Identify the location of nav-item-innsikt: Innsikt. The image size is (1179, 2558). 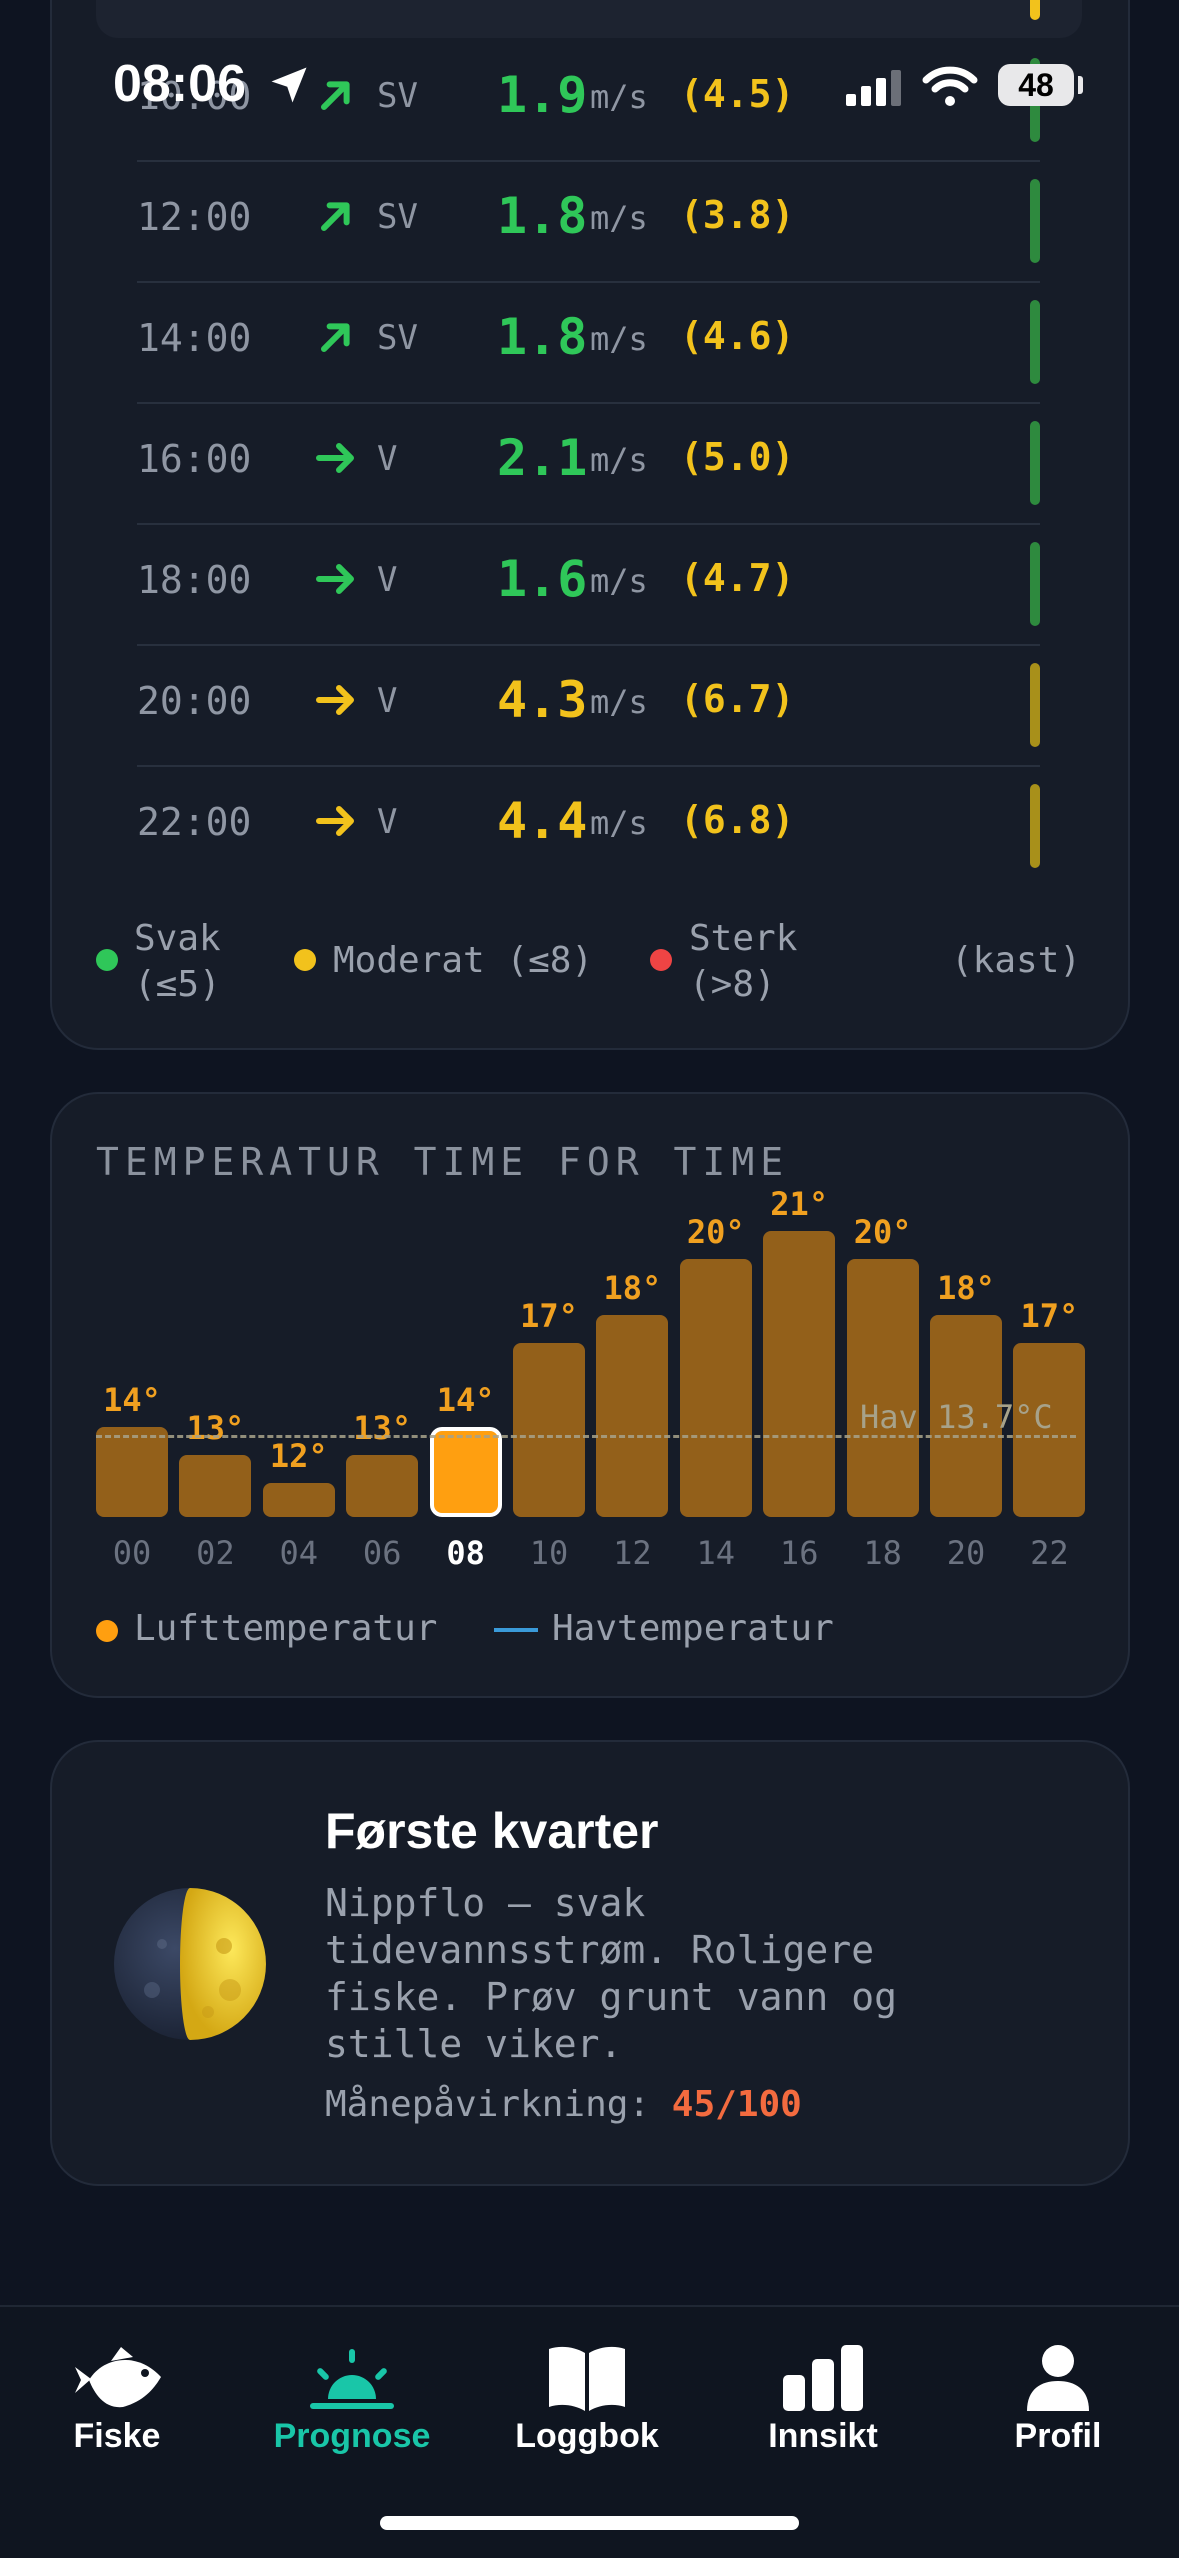
(823, 2407).